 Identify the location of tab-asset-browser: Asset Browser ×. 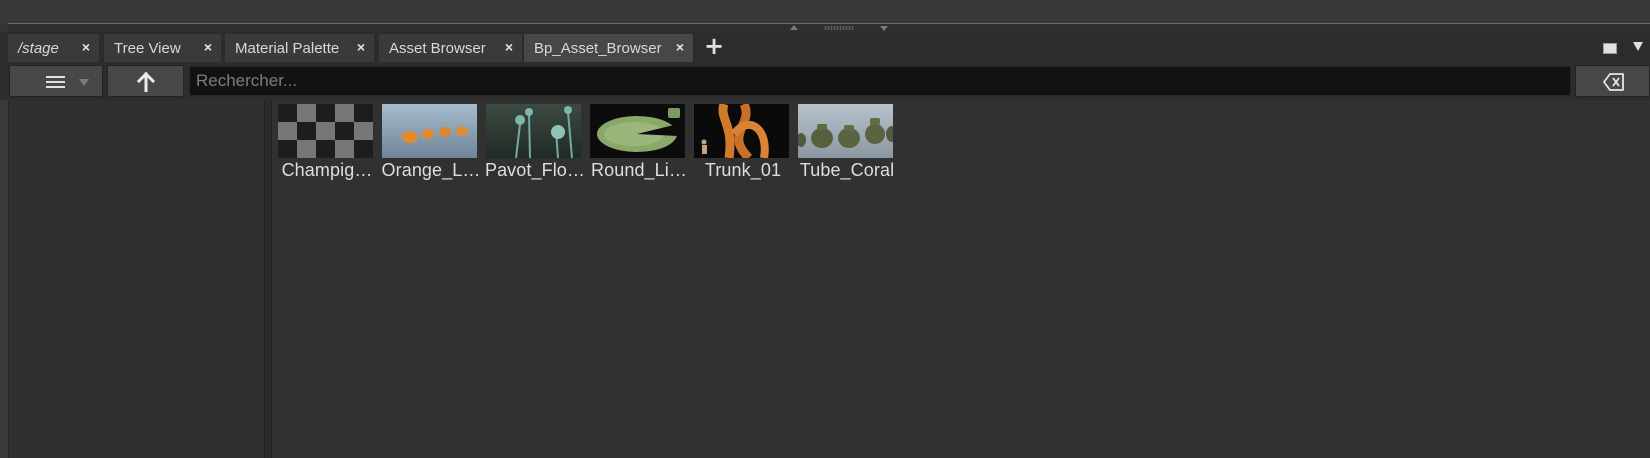
(450, 48).